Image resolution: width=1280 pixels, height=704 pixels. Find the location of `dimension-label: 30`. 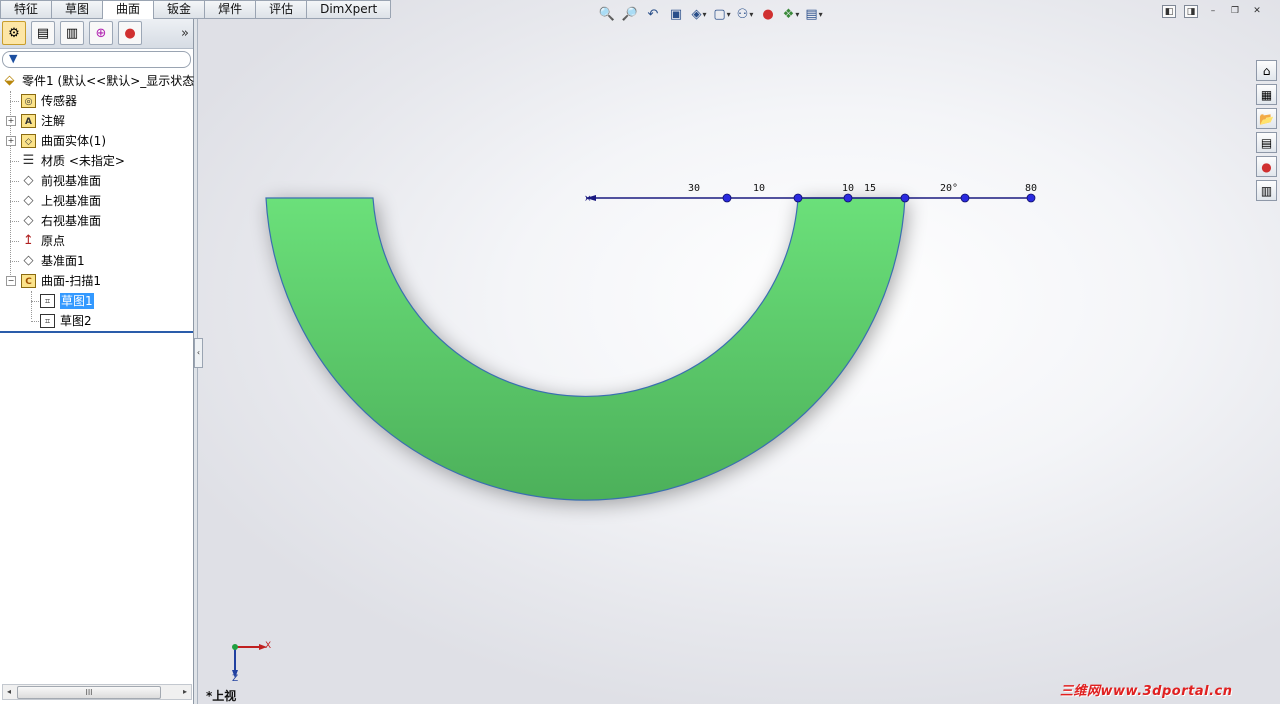

dimension-label: 30 is located at coordinates (694, 188).